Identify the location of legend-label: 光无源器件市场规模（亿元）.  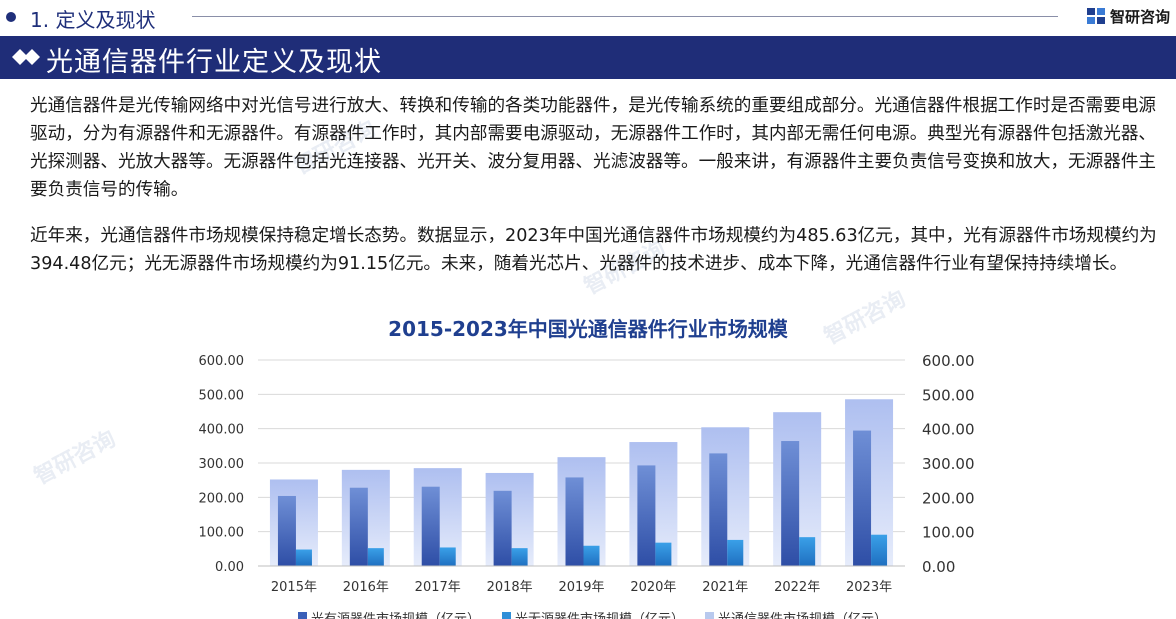
(599, 615).